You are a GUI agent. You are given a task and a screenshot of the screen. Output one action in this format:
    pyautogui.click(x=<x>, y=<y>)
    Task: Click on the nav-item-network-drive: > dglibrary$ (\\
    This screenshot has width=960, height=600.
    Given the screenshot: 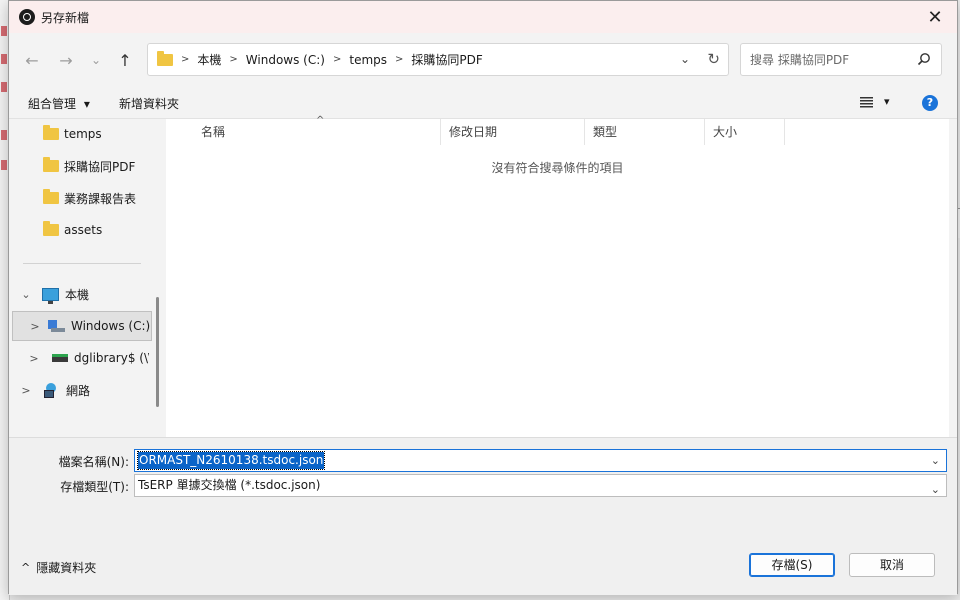 What is the action you would take?
    pyautogui.click(x=79, y=358)
    